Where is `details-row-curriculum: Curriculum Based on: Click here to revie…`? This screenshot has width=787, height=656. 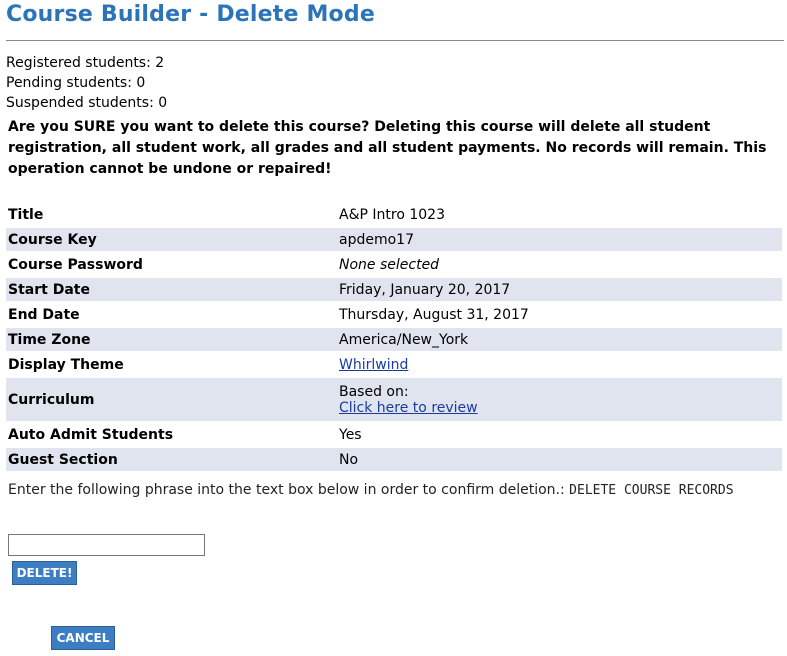
details-row-curriculum: Curriculum Based on: Click here to revie… is located at coordinates (394, 399).